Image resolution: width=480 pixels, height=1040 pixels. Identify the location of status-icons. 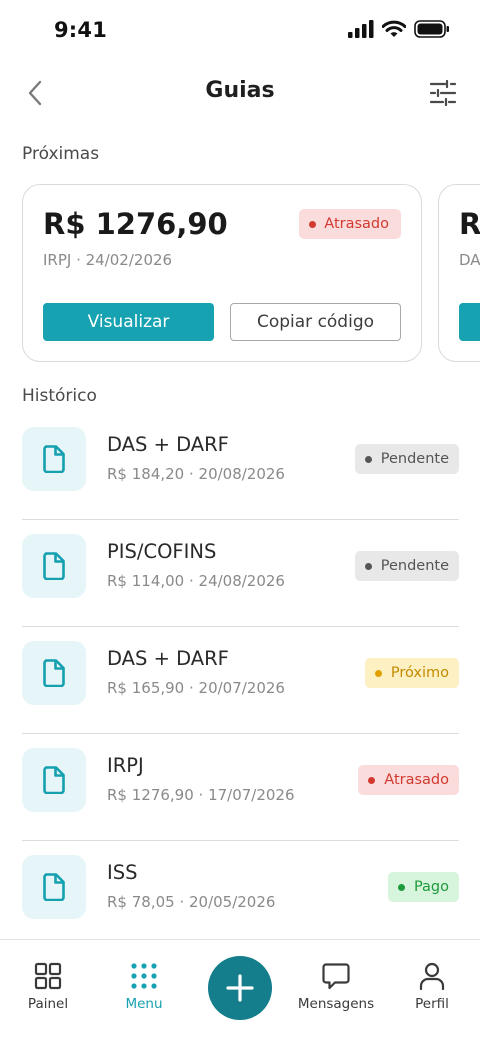
(399, 29).